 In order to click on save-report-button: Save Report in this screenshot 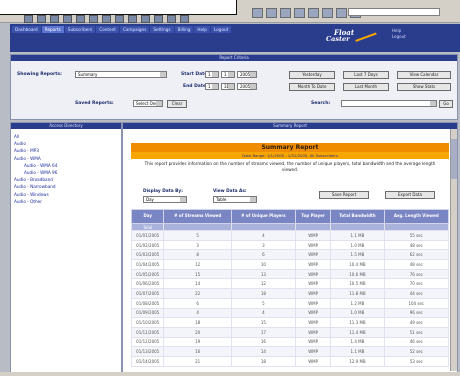, I will do `click(344, 195)`.